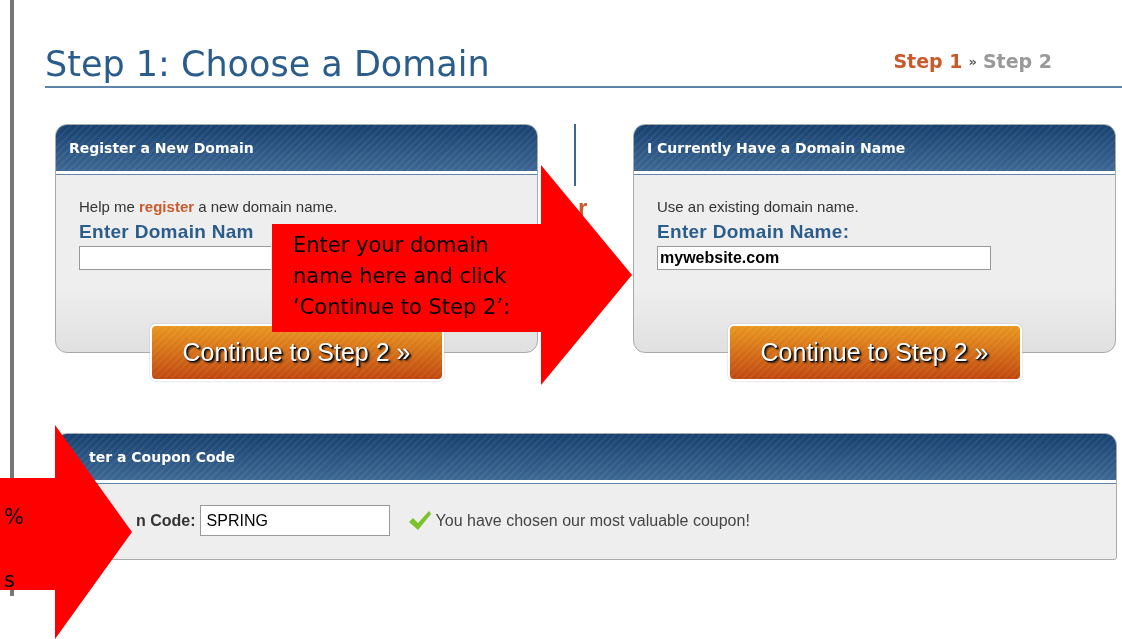  What do you see at coordinates (166, 520) in the screenshot?
I see `coupon-label: n Code:` at bounding box center [166, 520].